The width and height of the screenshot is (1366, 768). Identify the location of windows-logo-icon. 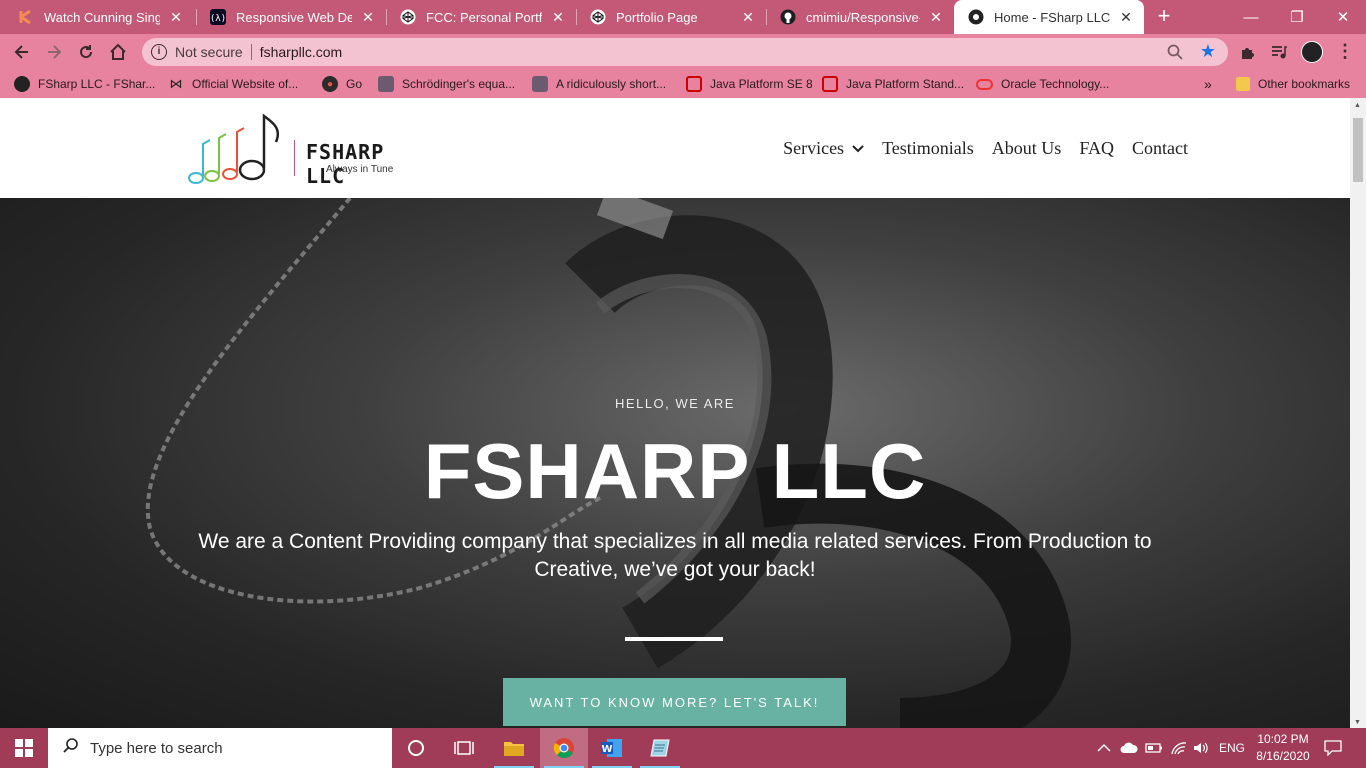
(24, 748).